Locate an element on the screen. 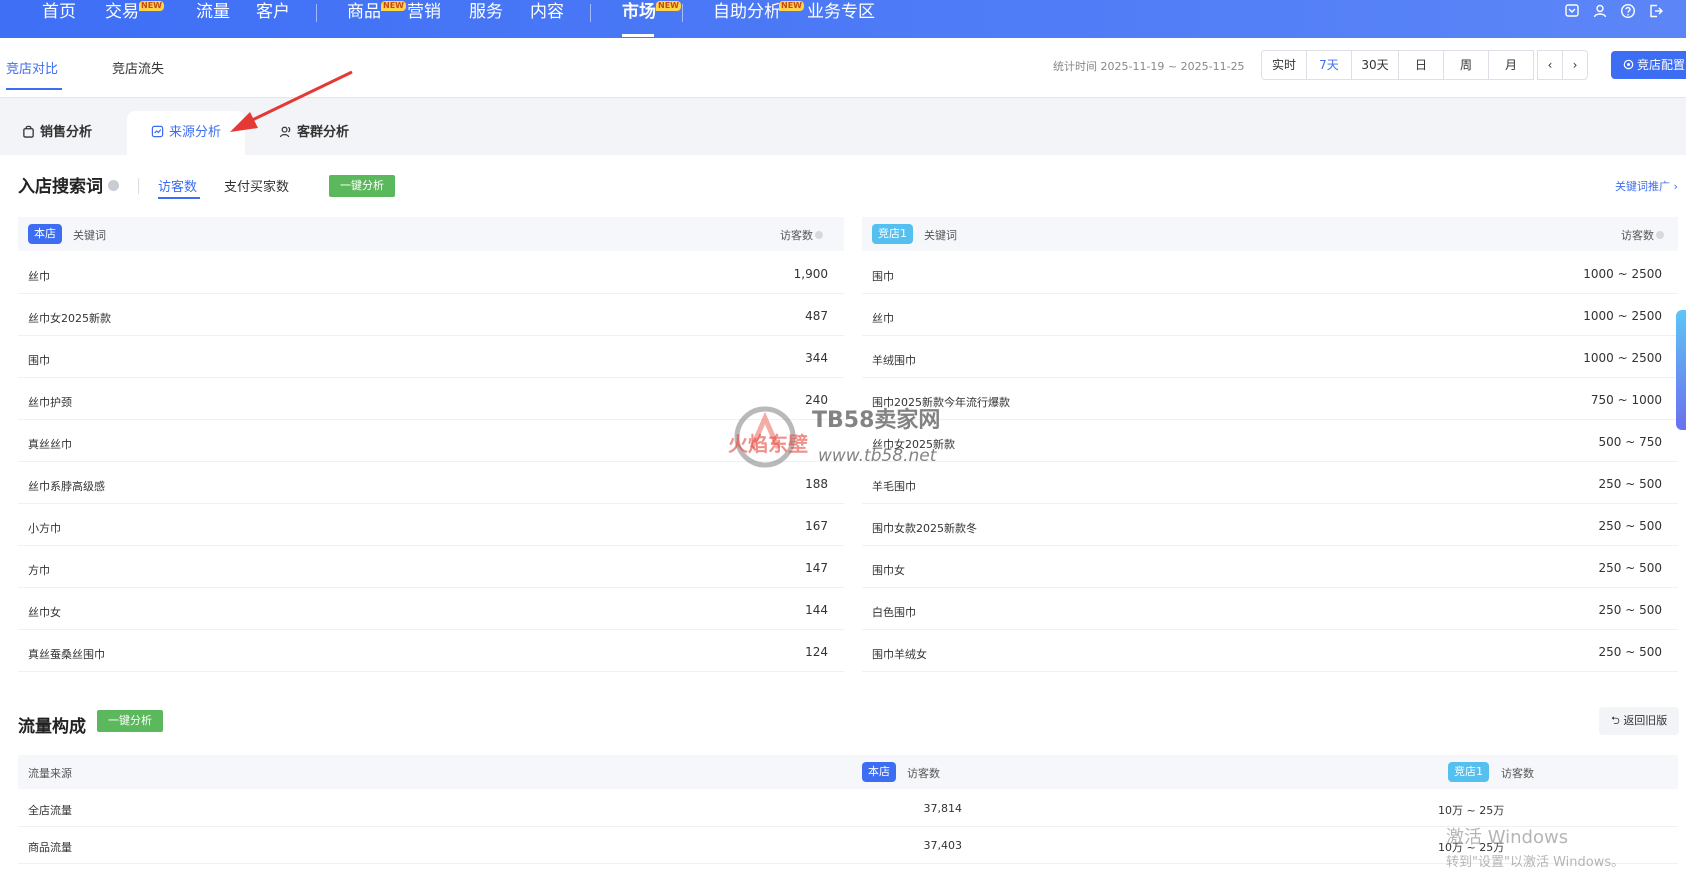 This screenshot has height=878, width=1686. keyword: 真丝丝巾 is located at coordinates (50, 444).